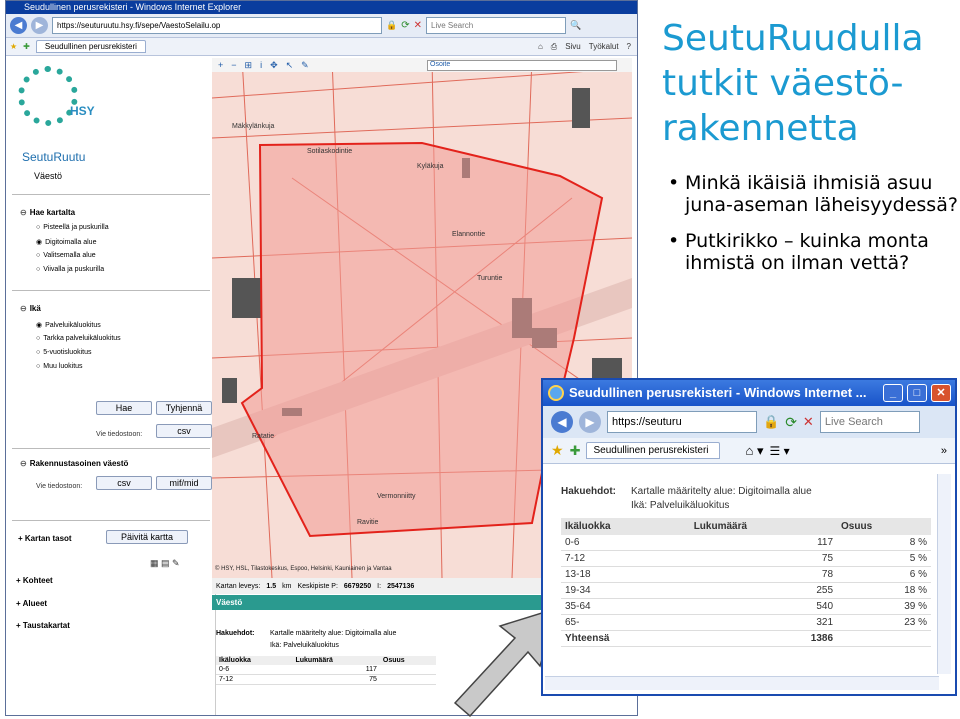  What do you see at coordinates (317, 586) in the screenshot?
I see `status-center-label: Keskipiste P:` at bounding box center [317, 586].